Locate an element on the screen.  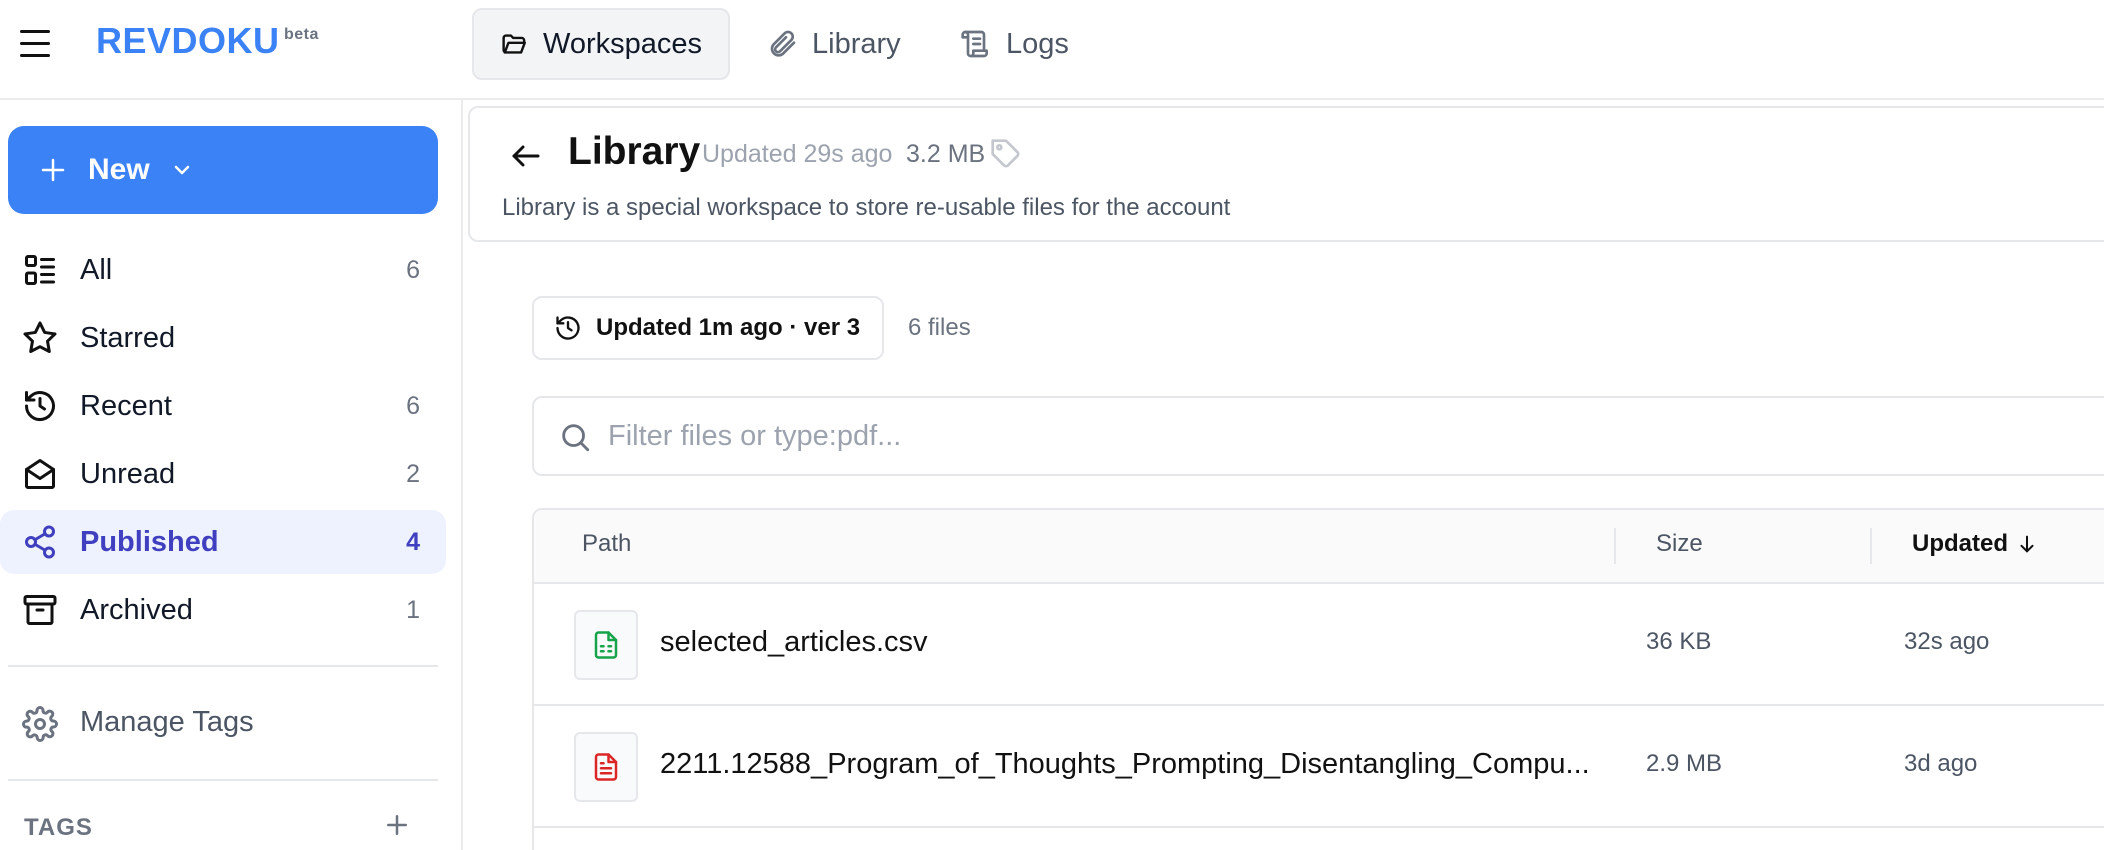
page-title: Library is located at coordinates (634, 151).